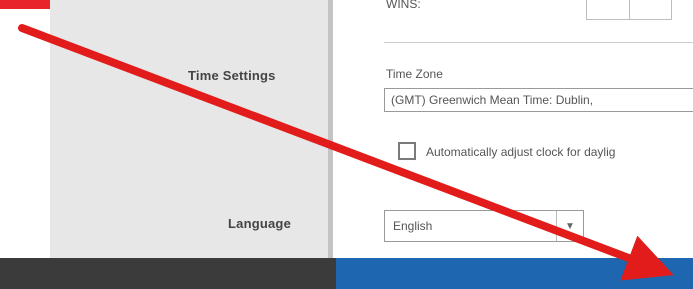 The height and width of the screenshot is (289, 693). What do you see at coordinates (414, 74) in the screenshot?
I see `timezone-label: Time Zone` at bounding box center [414, 74].